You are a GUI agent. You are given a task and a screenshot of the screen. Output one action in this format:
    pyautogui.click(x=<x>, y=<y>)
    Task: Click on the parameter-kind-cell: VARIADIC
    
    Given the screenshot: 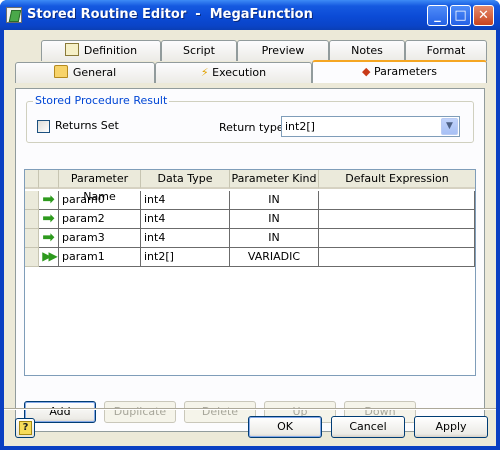 What is the action you would take?
    pyautogui.click(x=274, y=257)
    